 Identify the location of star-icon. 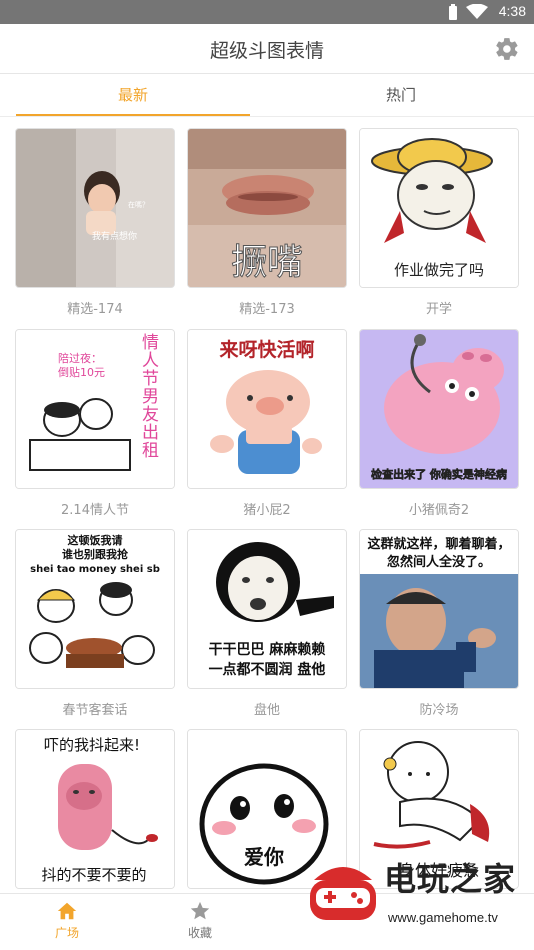
(200, 910).